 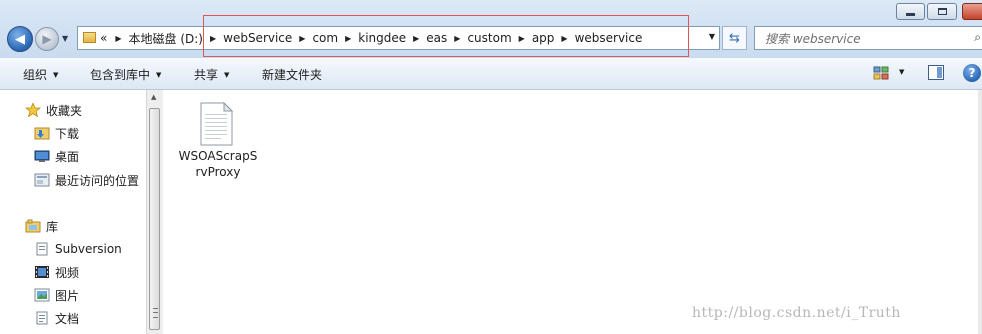 What do you see at coordinates (901, 72) in the screenshot?
I see `view-options-dropdown: ▼` at bounding box center [901, 72].